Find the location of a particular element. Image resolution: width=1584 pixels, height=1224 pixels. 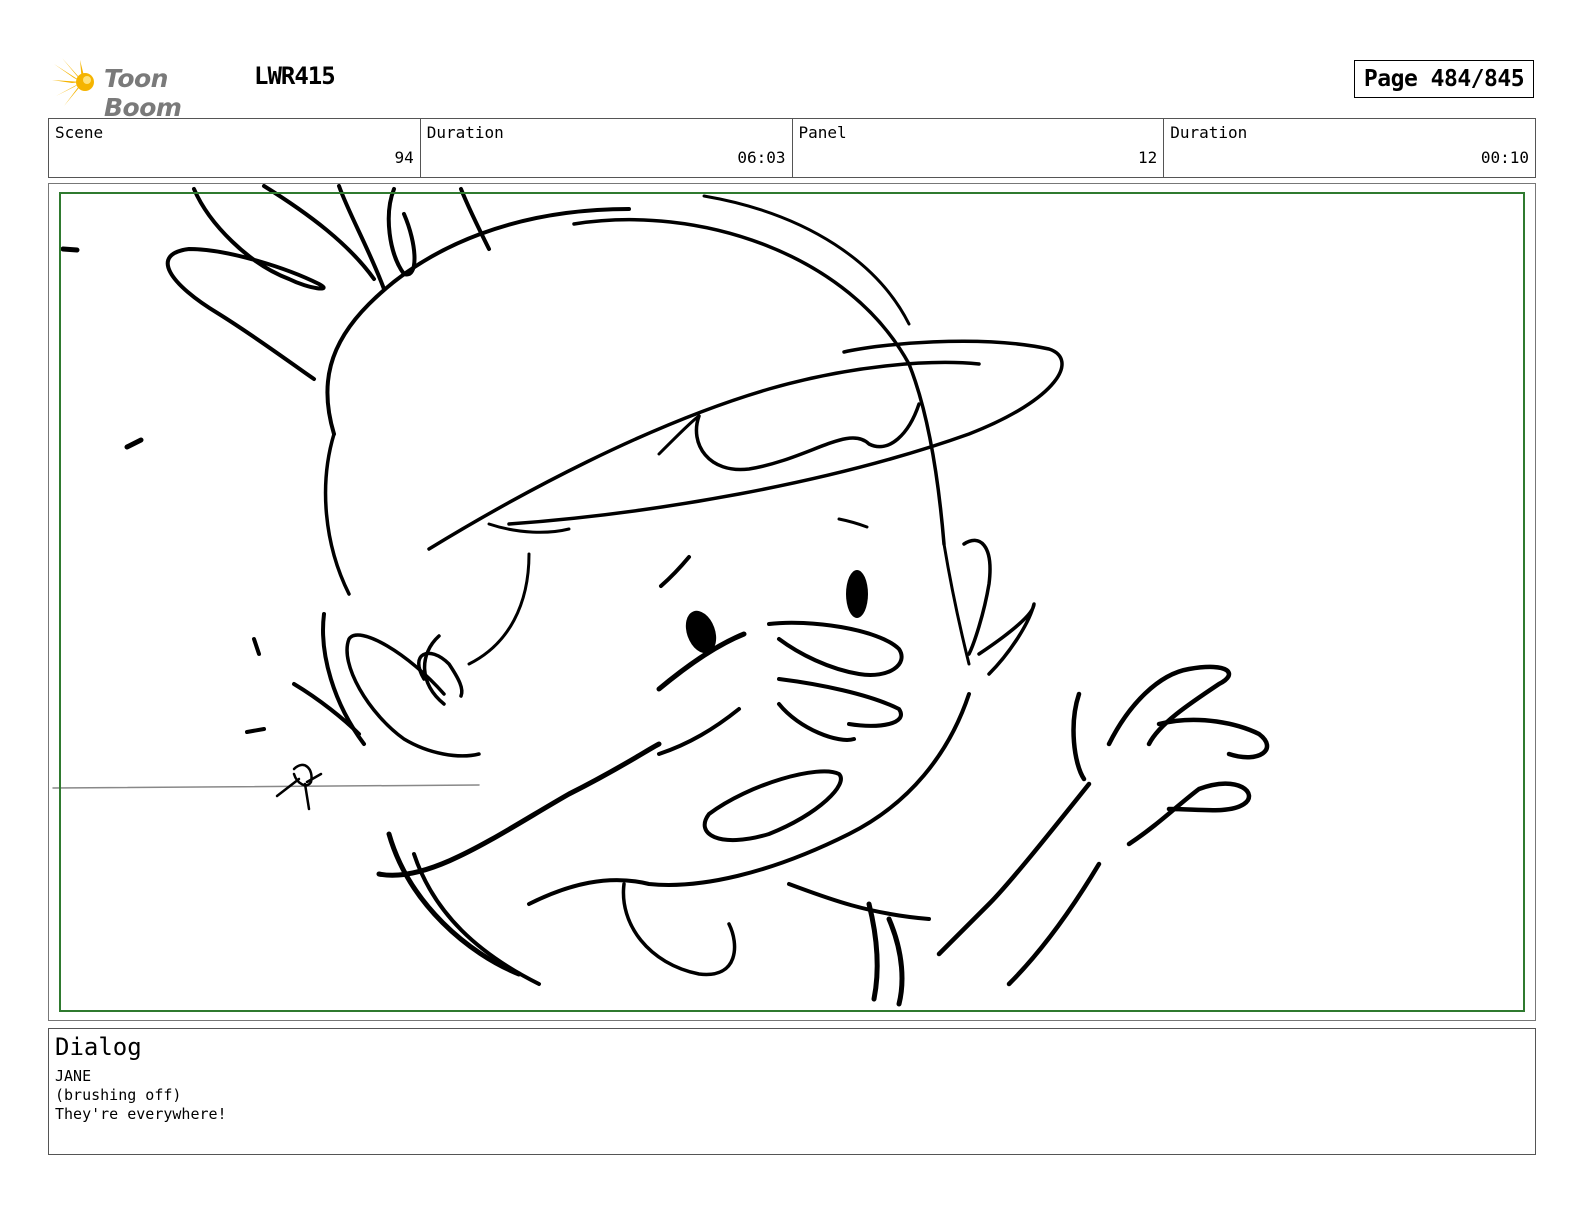

scene-value: 94 is located at coordinates (404, 157).